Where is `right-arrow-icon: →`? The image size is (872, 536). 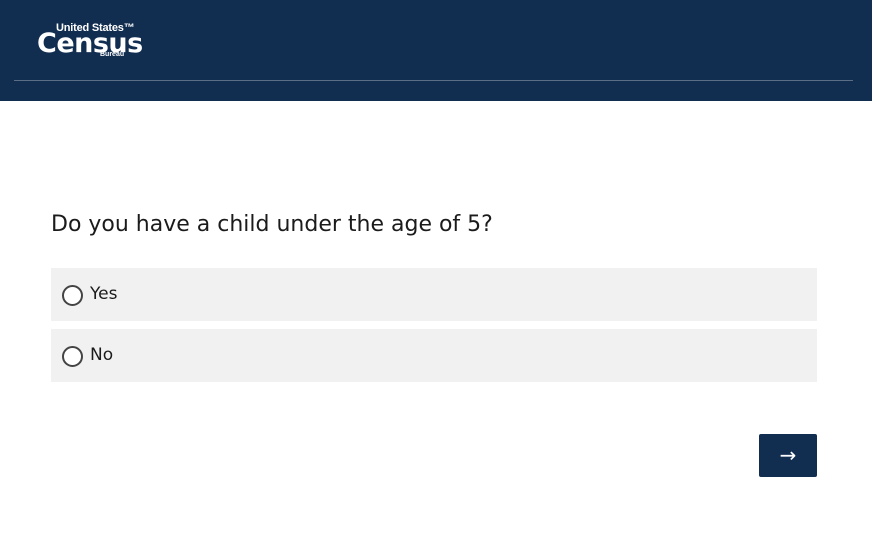
right-arrow-icon: → is located at coordinates (788, 455).